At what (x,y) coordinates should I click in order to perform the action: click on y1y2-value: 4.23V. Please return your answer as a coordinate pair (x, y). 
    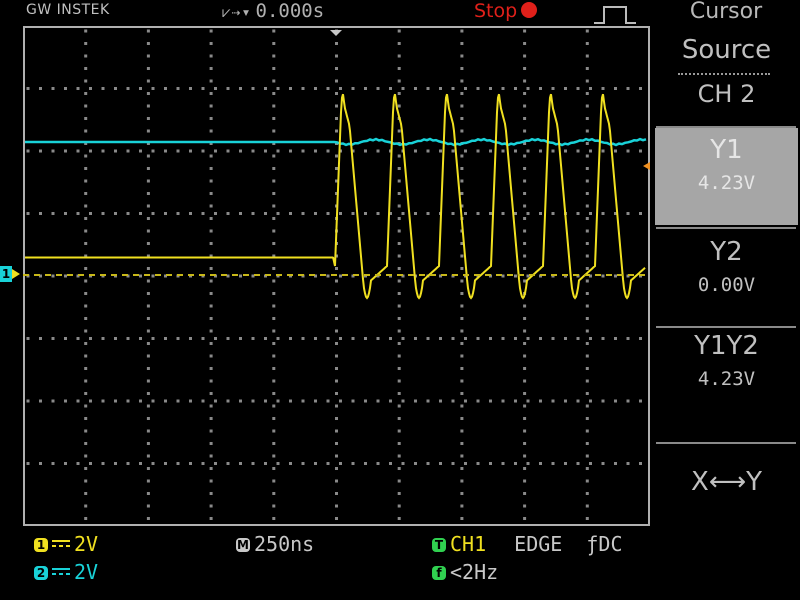
    Looking at the image, I should click on (726, 379).